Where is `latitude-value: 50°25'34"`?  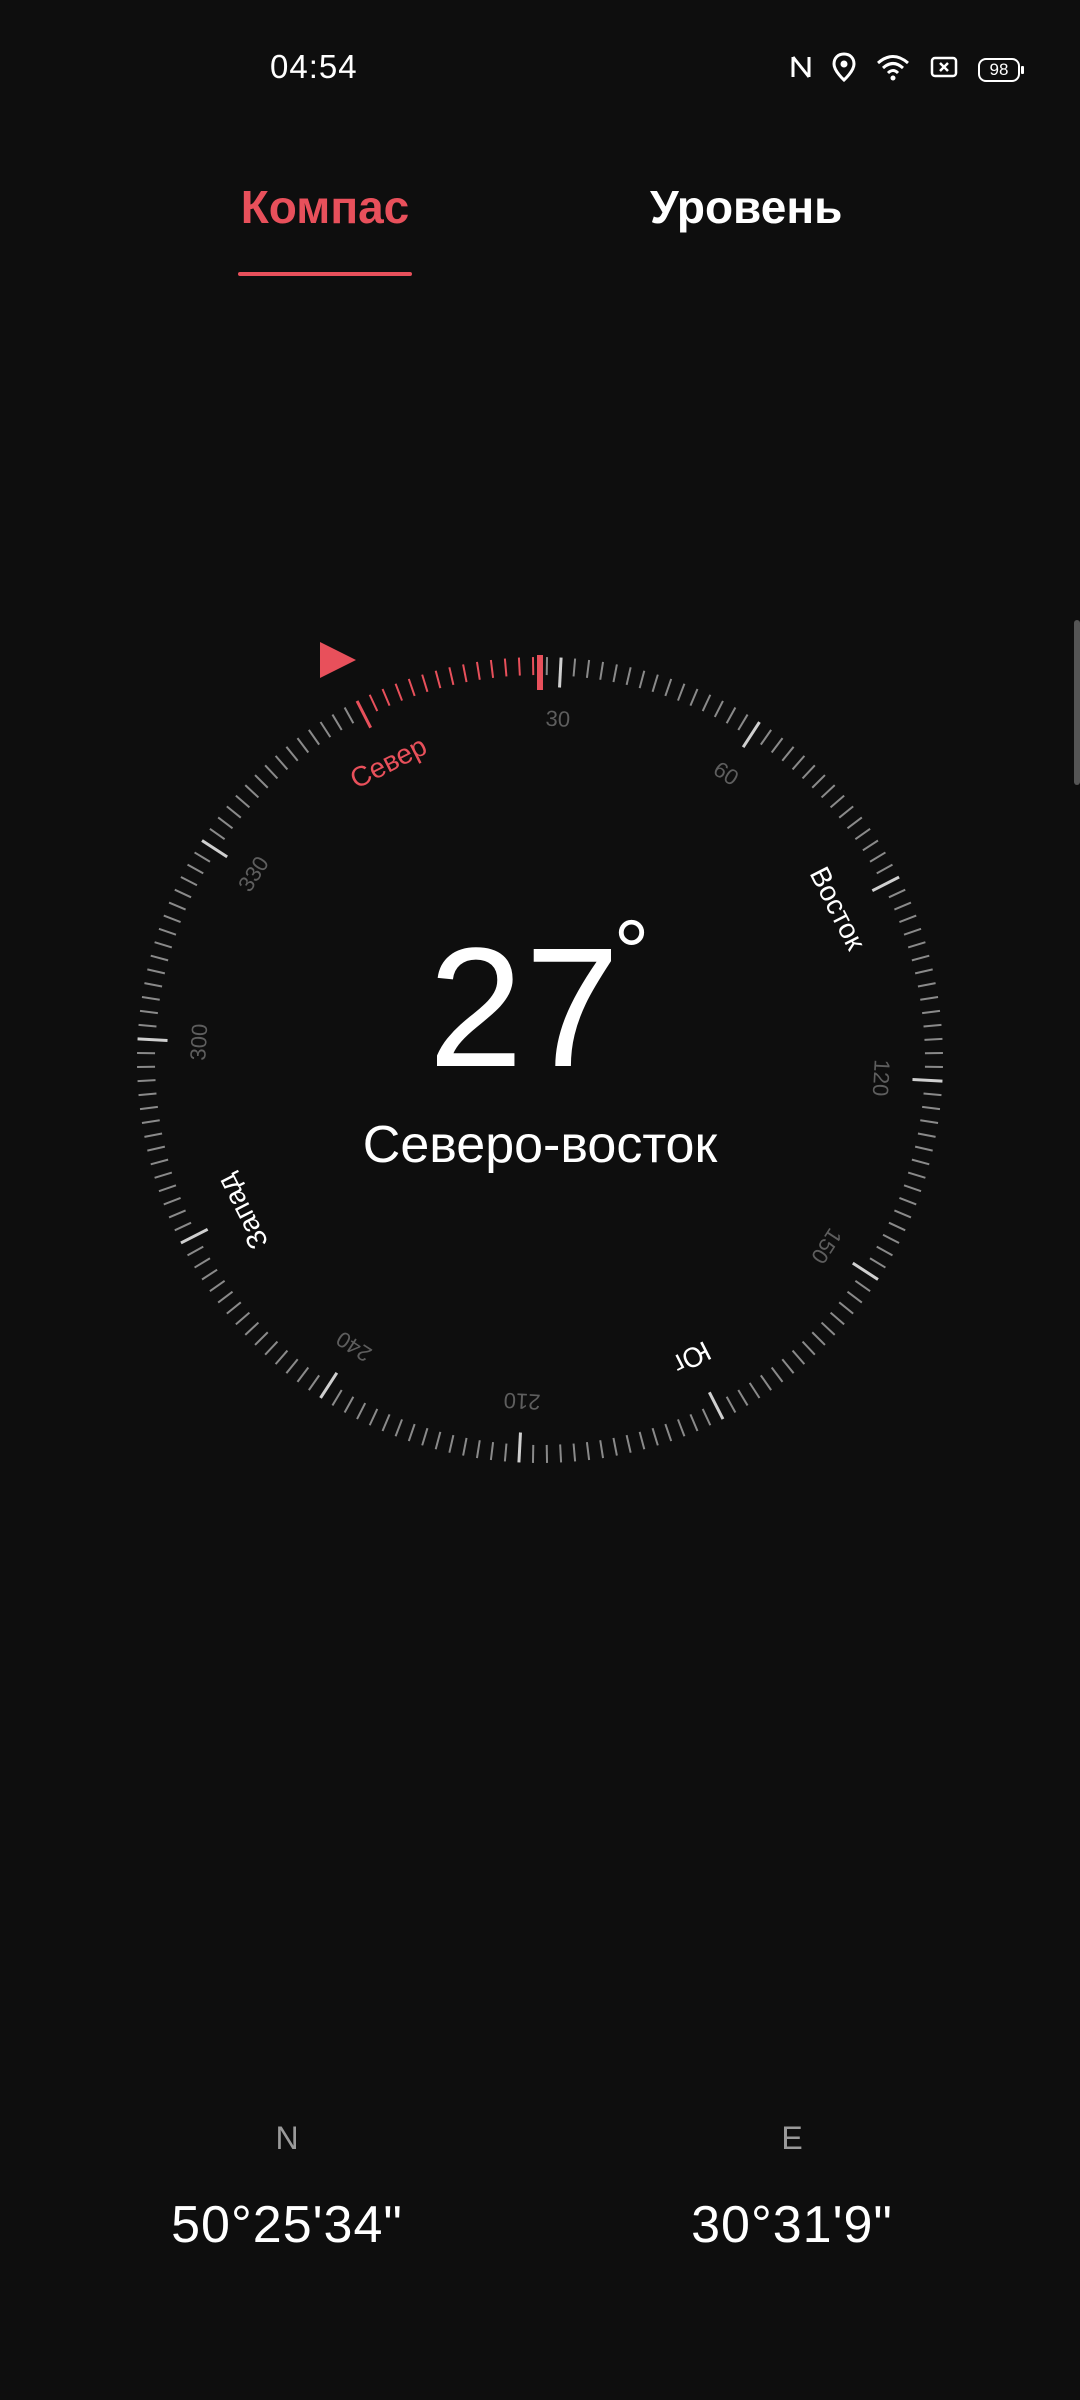
latitude-value: 50°25'34" is located at coordinates (287, 2225).